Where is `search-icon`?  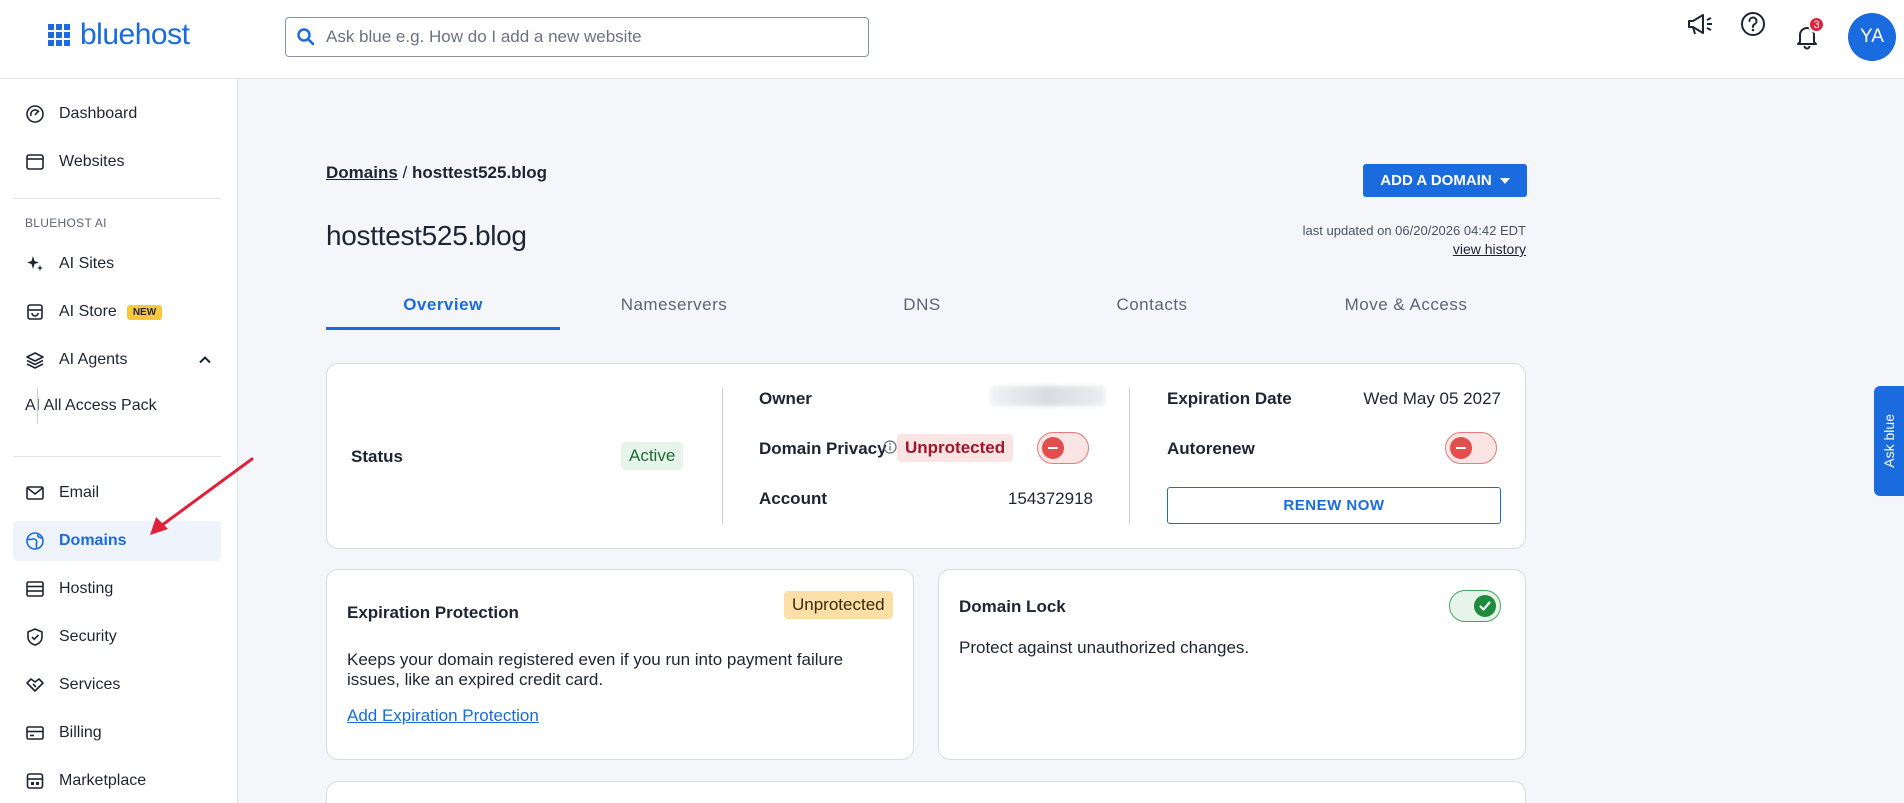 search-icon is located at coordinates (306, 37).